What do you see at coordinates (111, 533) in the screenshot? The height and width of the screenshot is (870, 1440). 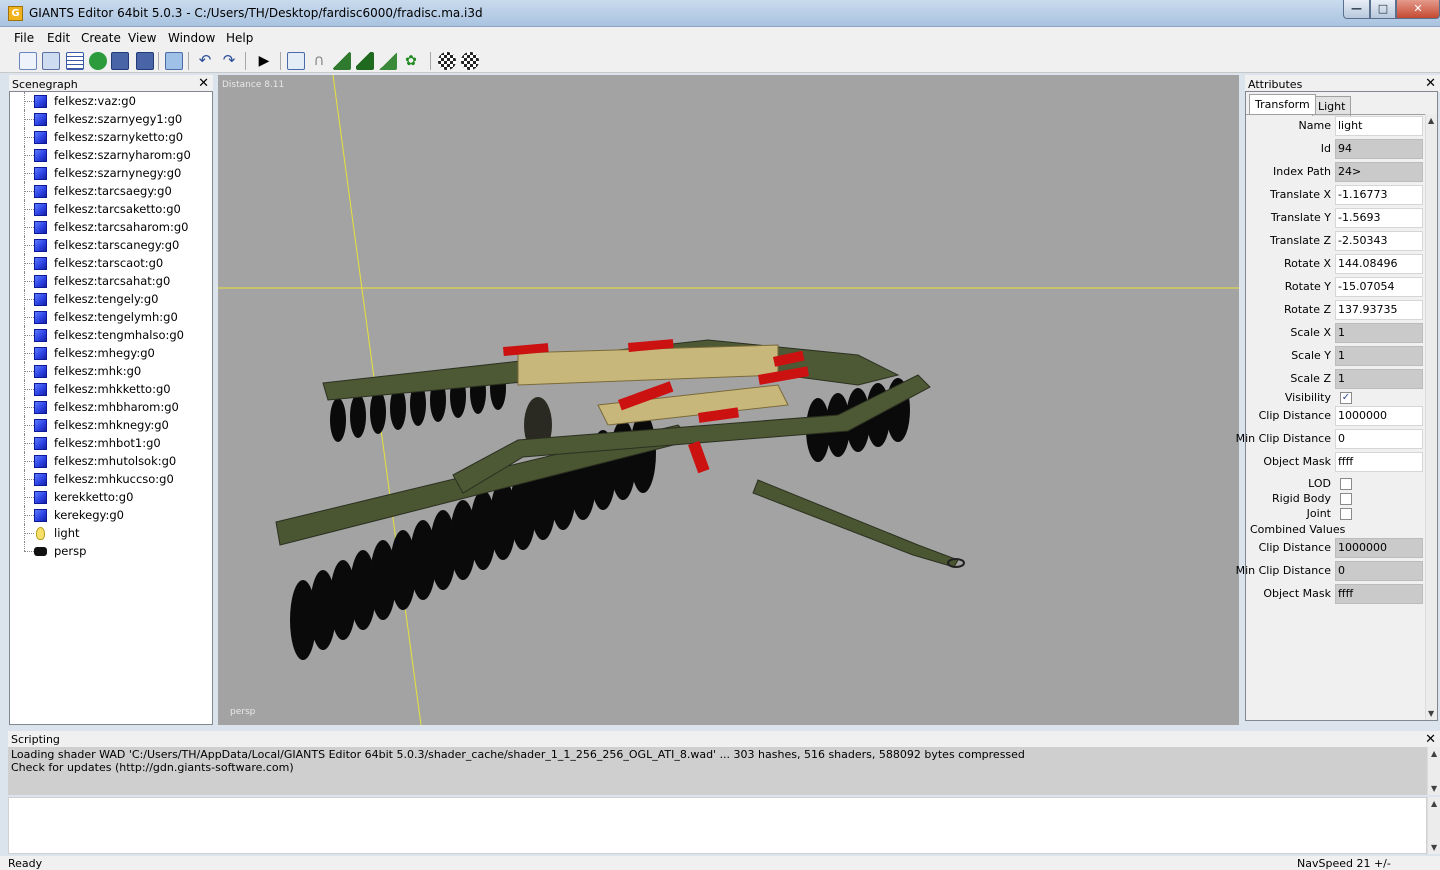 I see `scenegraph-item: light` at bounding box center [111, 533].